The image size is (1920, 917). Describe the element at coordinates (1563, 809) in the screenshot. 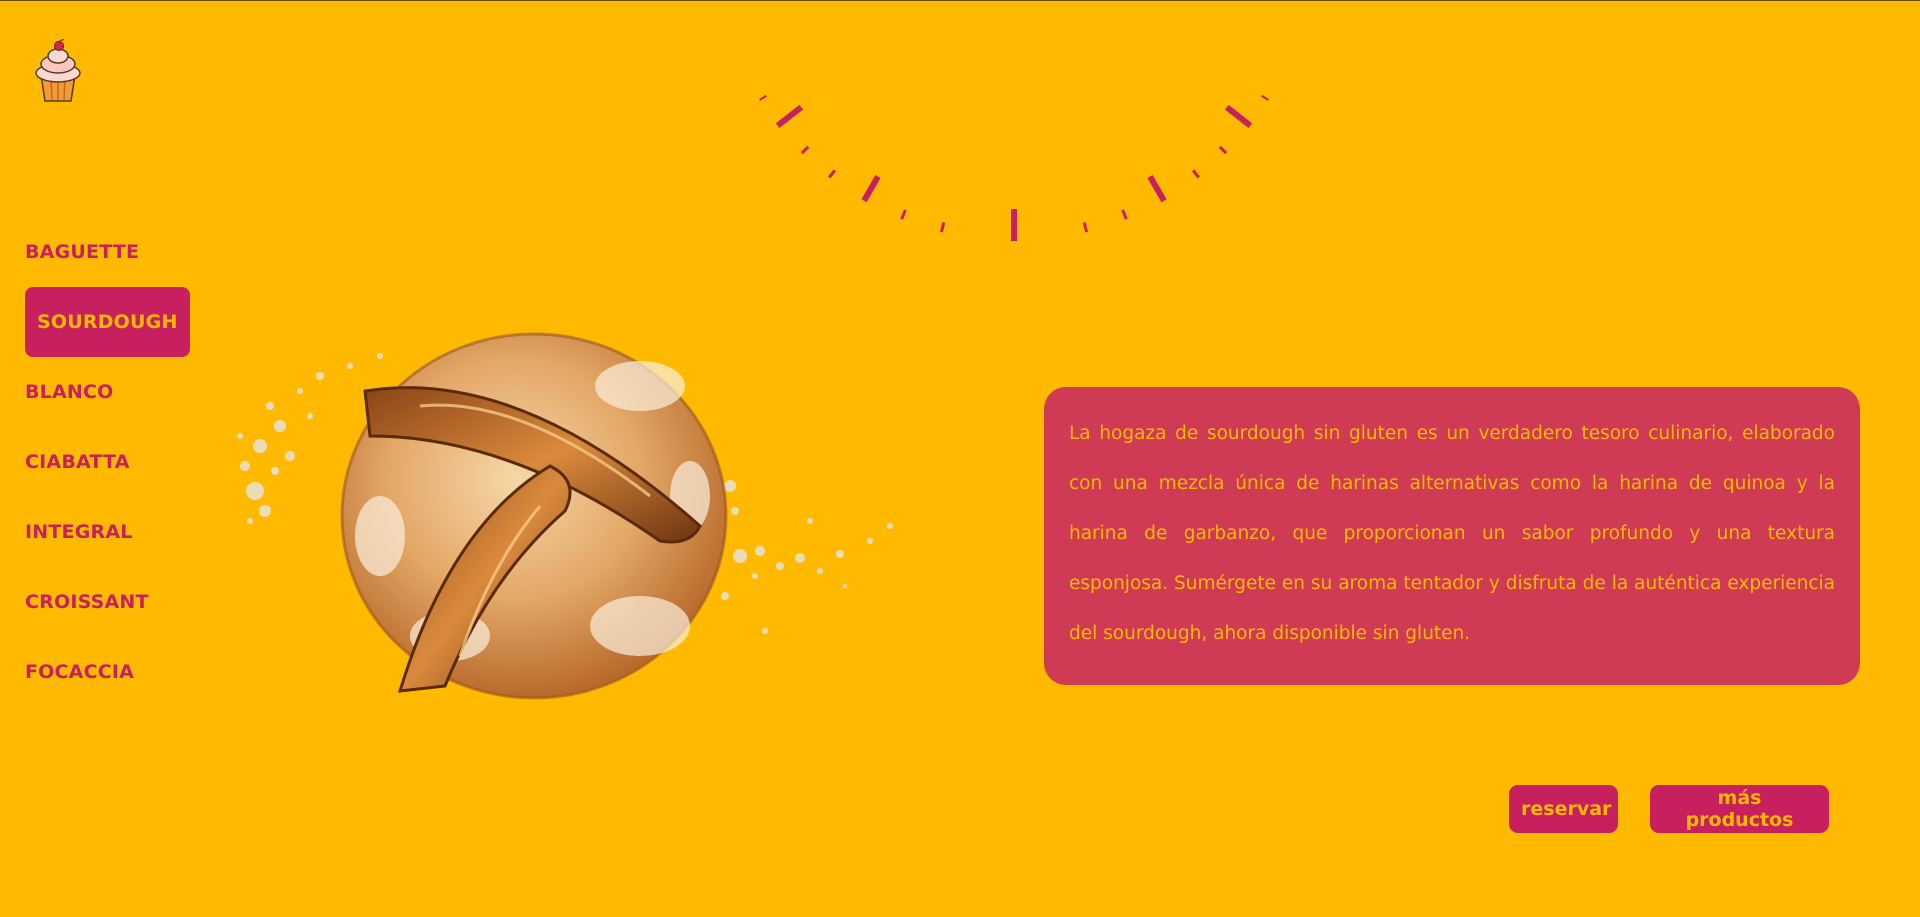

I see `reserve-button: reservar` at that location.